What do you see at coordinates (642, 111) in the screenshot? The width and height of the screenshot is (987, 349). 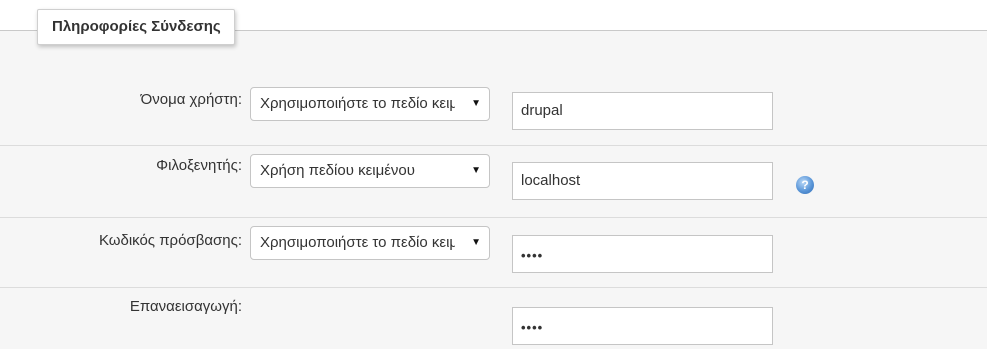 I see `username-input: drupal` at bounding box center [642, 111].